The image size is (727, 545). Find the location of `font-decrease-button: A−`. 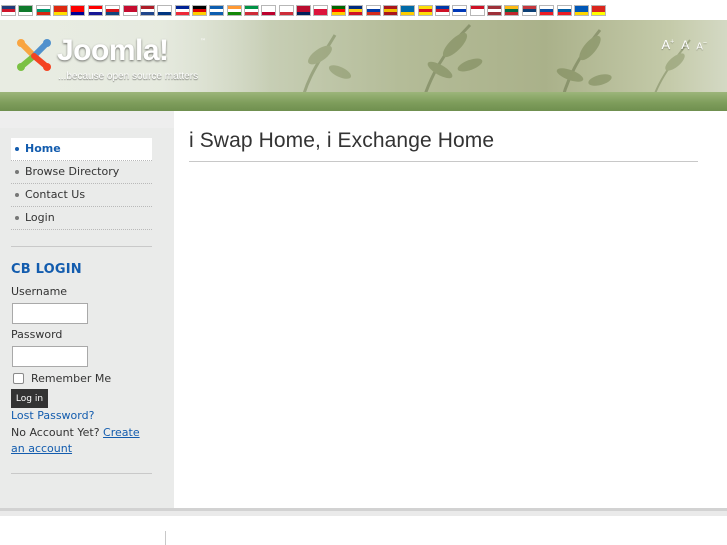

font-decrease-button: A− is located at coordinates (701, 46).